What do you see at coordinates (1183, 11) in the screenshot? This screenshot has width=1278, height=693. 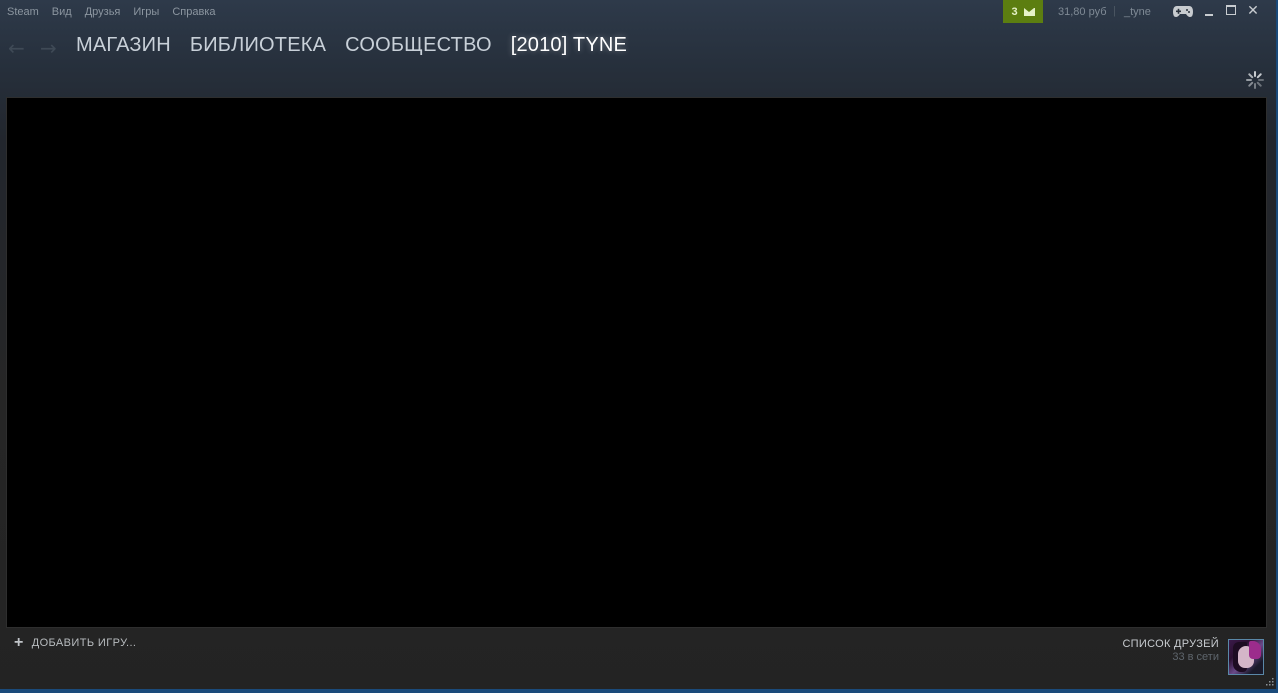 I see `big-picture-gamepad-icon` at bounding box center [1183, 11].